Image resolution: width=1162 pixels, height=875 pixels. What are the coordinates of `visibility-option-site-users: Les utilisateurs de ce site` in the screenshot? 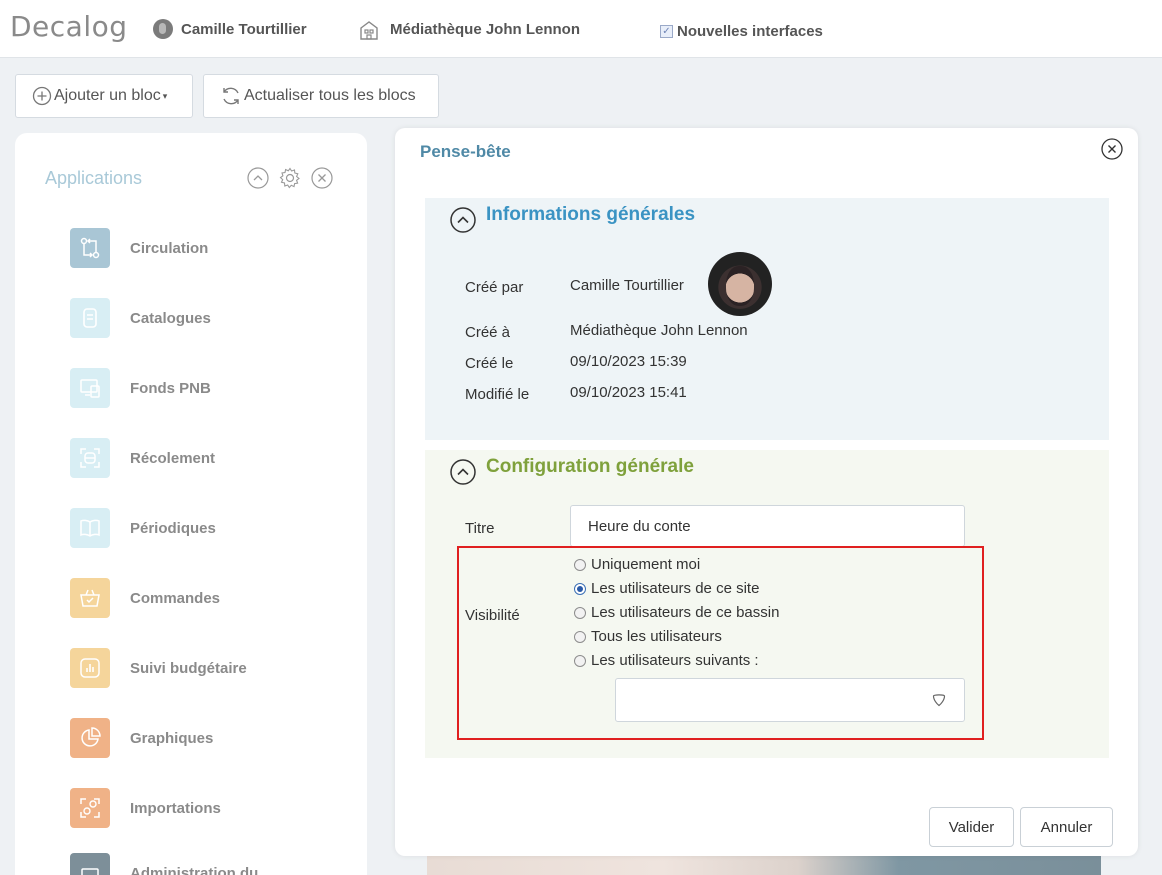 It's located at (666, 588).